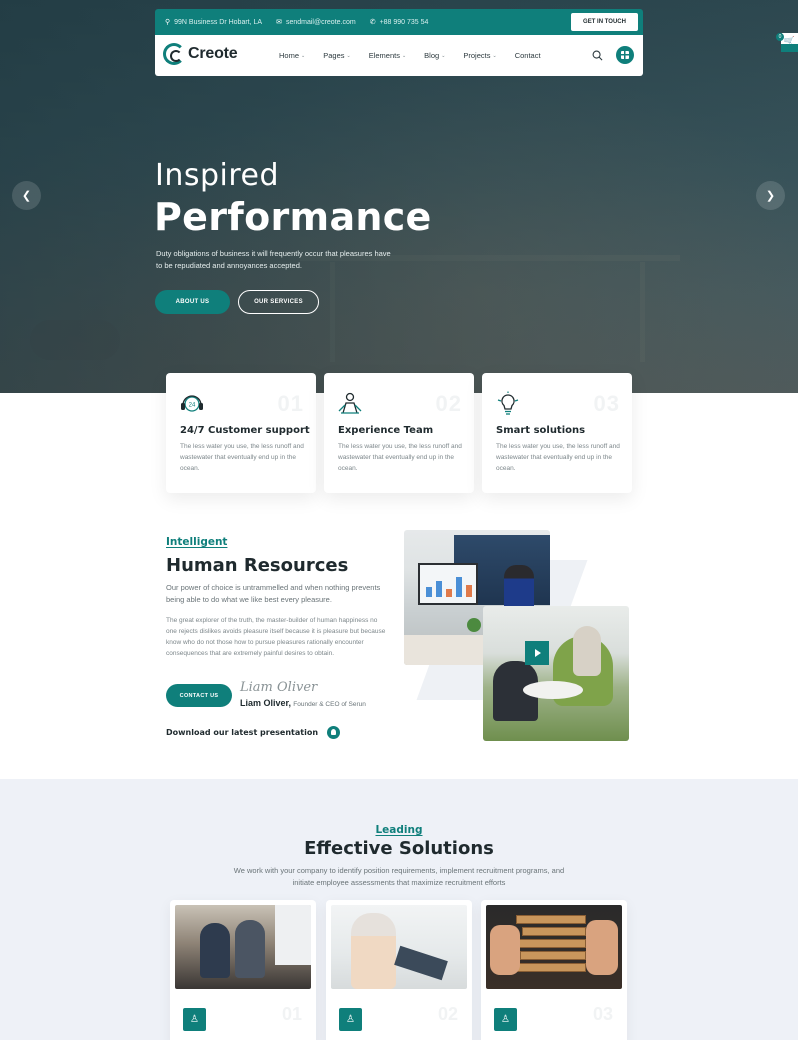 The width and height of the screenshot is (798, 1040). Describe the element at coordinates (602, 1014) in the screenshot. I see `solution-number: 03` at that location.